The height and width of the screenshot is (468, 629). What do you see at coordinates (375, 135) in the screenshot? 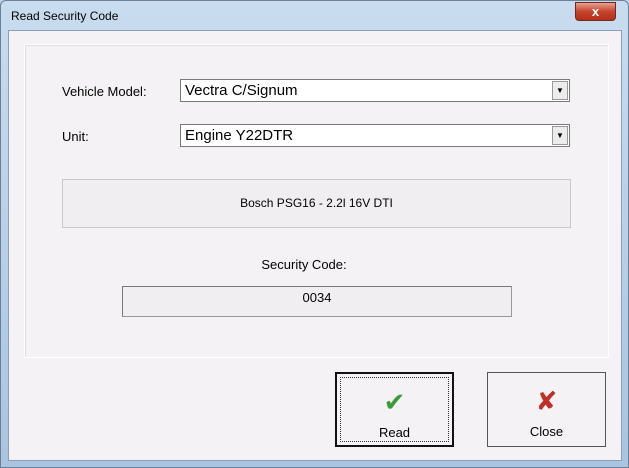
I see `unit-select: Engine Y22DTR ▼` at bounding box center [375, 135].